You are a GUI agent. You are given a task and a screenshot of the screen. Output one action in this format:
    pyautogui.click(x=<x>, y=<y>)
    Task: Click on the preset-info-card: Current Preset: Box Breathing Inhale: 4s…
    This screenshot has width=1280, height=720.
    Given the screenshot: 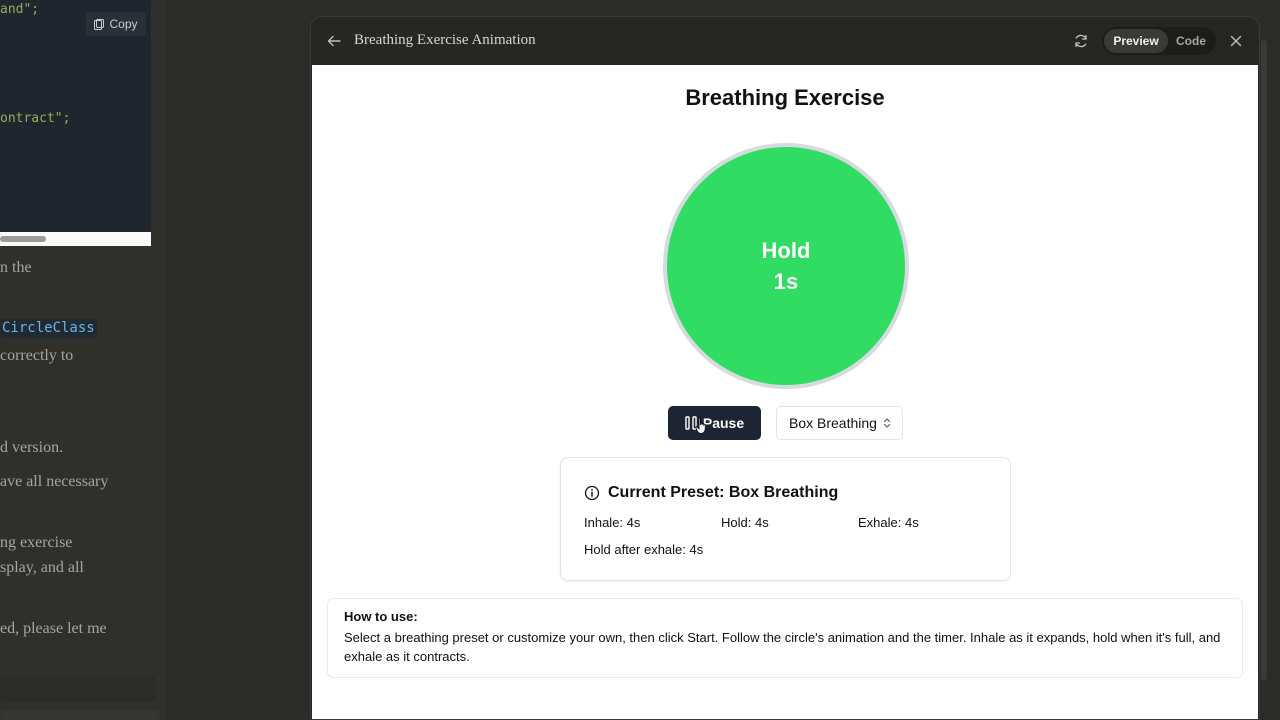 What is the action you would take?
    pyautogui.click(x=785, y=519)
    